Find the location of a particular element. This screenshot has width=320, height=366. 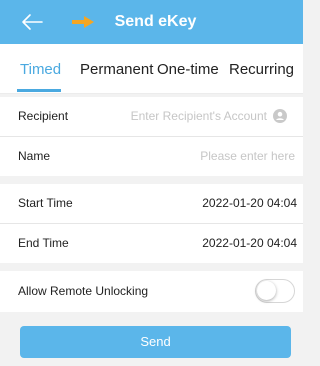

recipient-row: Recipient Enter Recipient's Account is located at coordinates (151, 116).